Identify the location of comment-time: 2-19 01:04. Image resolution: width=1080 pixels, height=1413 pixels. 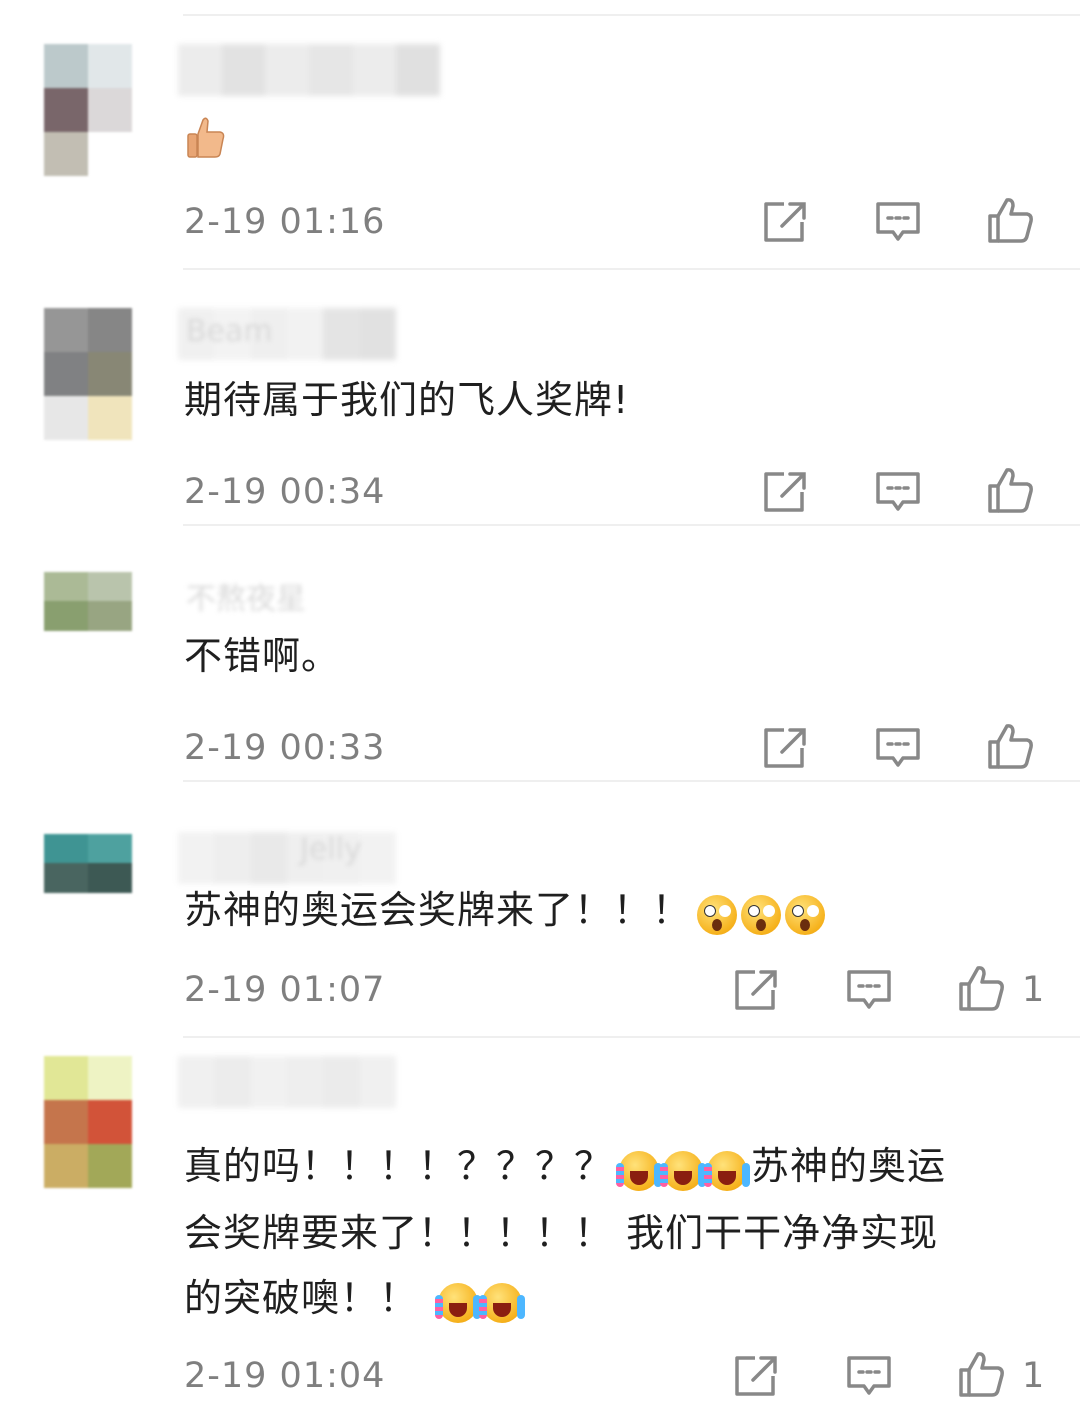
(285, 1376).